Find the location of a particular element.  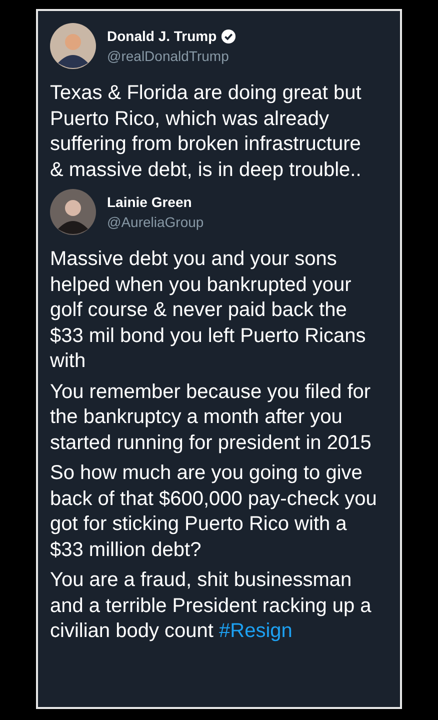

tweet-text: You remember because you filed for the bankruptcy a month after you started running for president in 2015 is located at coordinates (211, 418).